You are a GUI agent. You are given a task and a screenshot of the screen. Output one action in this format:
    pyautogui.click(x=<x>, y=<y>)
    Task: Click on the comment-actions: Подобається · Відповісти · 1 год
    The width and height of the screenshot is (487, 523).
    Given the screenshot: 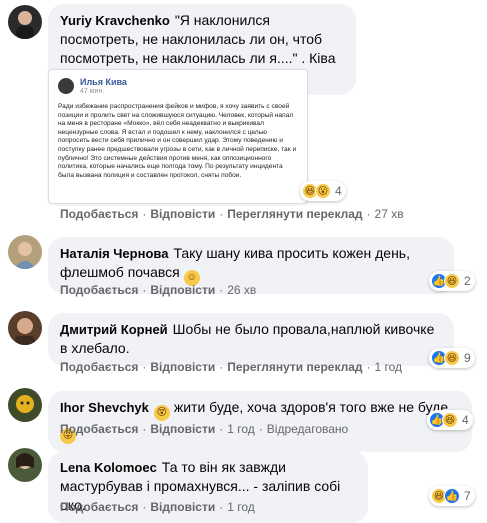 What is the action you would take?
    pyautogui.click(x=157, y=507)
    